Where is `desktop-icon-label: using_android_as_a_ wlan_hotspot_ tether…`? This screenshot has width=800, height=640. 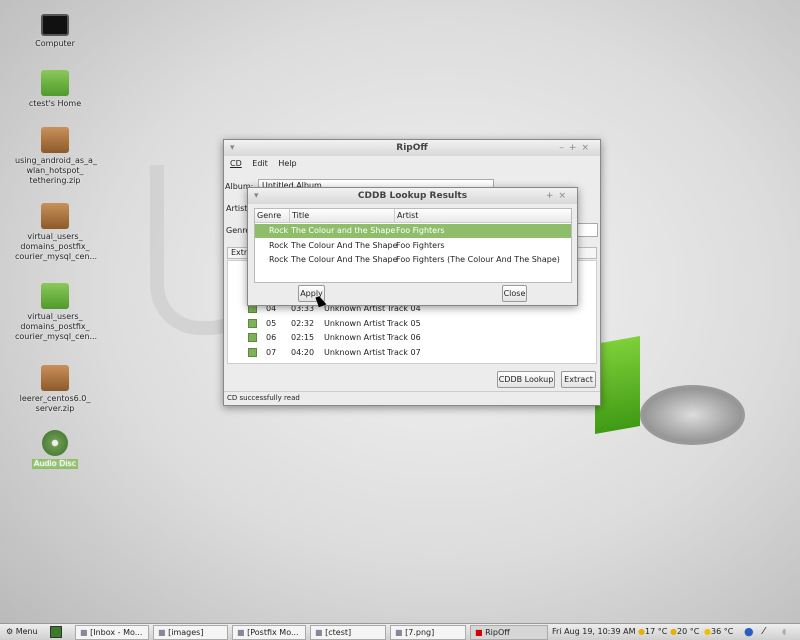
desktop-icon-label: using_android_as_a_ wlan_hotspot_ tether… is located at coordinates (56, 170).